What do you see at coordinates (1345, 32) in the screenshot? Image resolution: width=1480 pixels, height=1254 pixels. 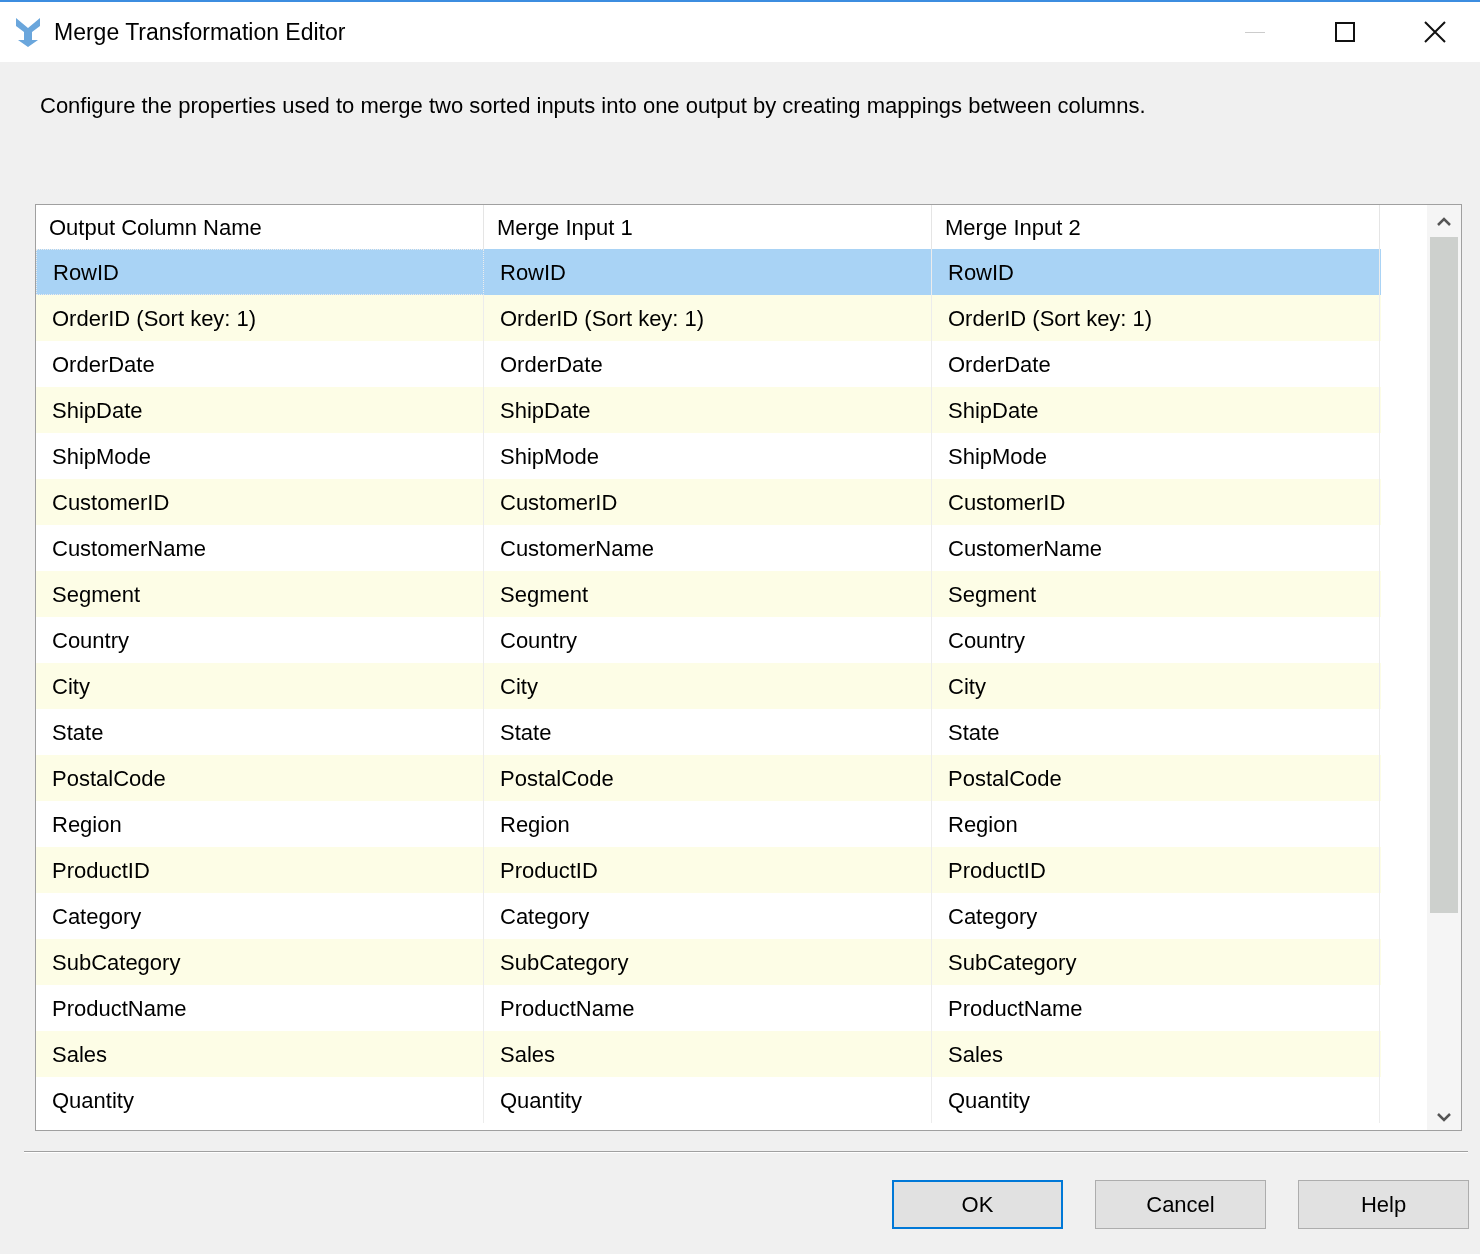 I see `maximize-icon` at bounding box center [1345, 32].